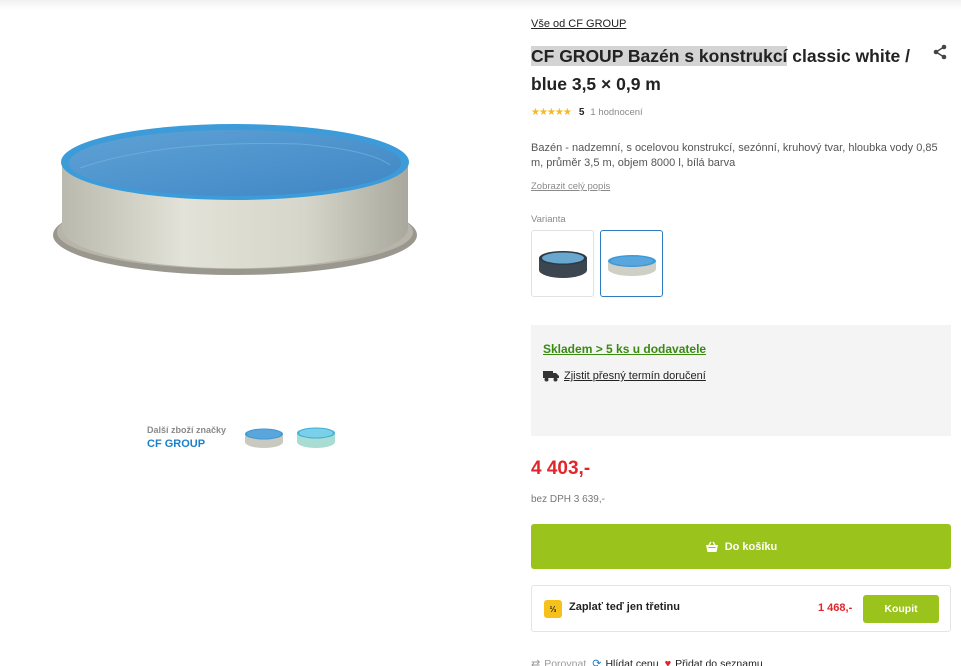 The width and height of the screenshot is (961, 666). I want to click on add-to-cart-button: Do košíku, so click(741, 546).